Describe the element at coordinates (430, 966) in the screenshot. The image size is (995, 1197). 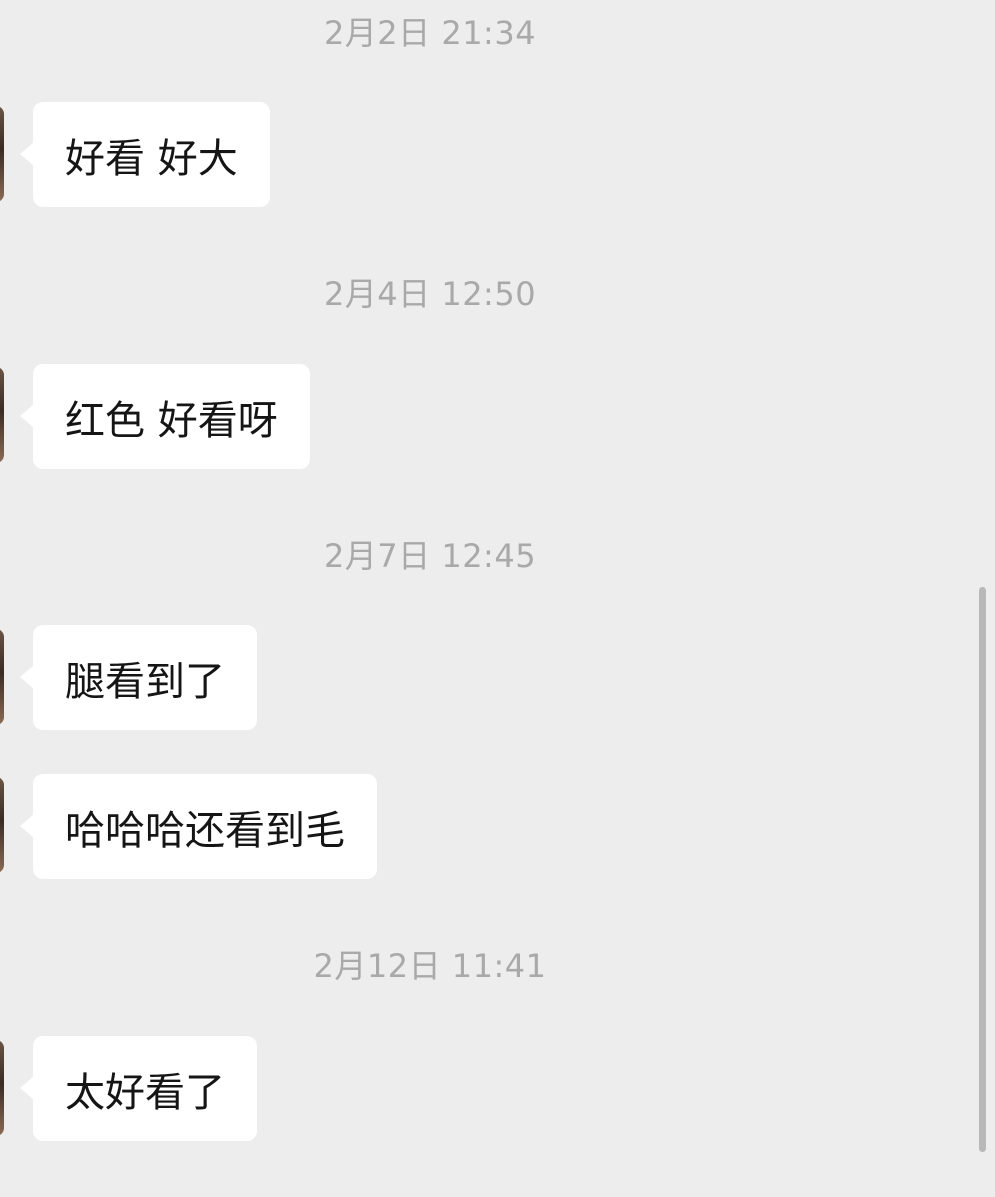
I see `timestamp: 2月12日 11:41` at that location.